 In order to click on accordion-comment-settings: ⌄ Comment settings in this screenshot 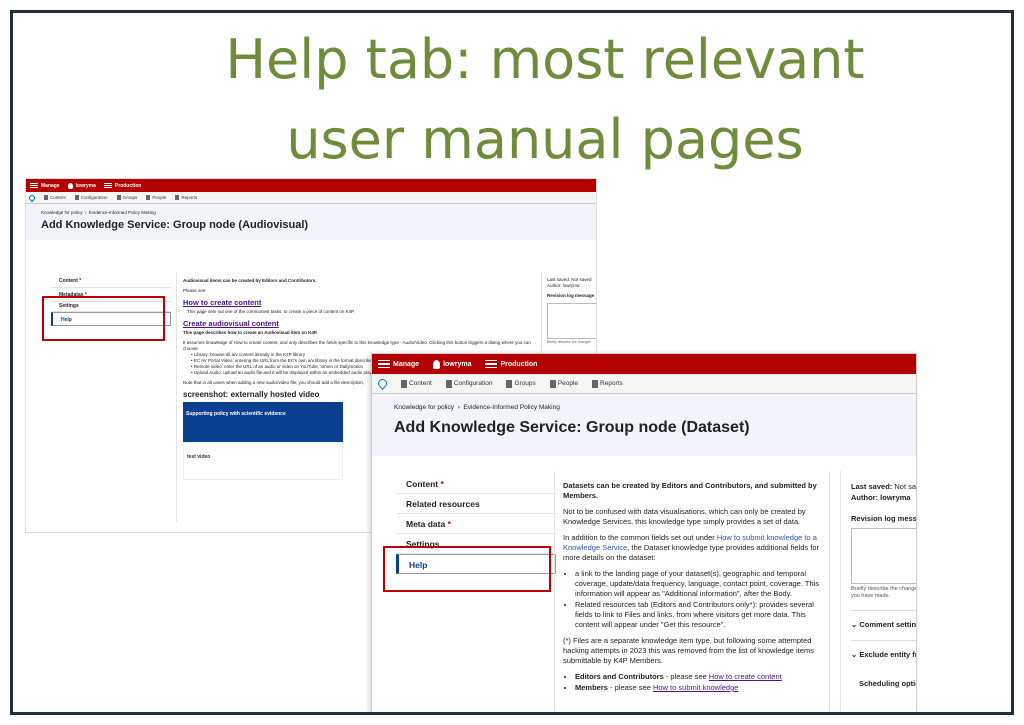, I will do `click(884, 620)`.